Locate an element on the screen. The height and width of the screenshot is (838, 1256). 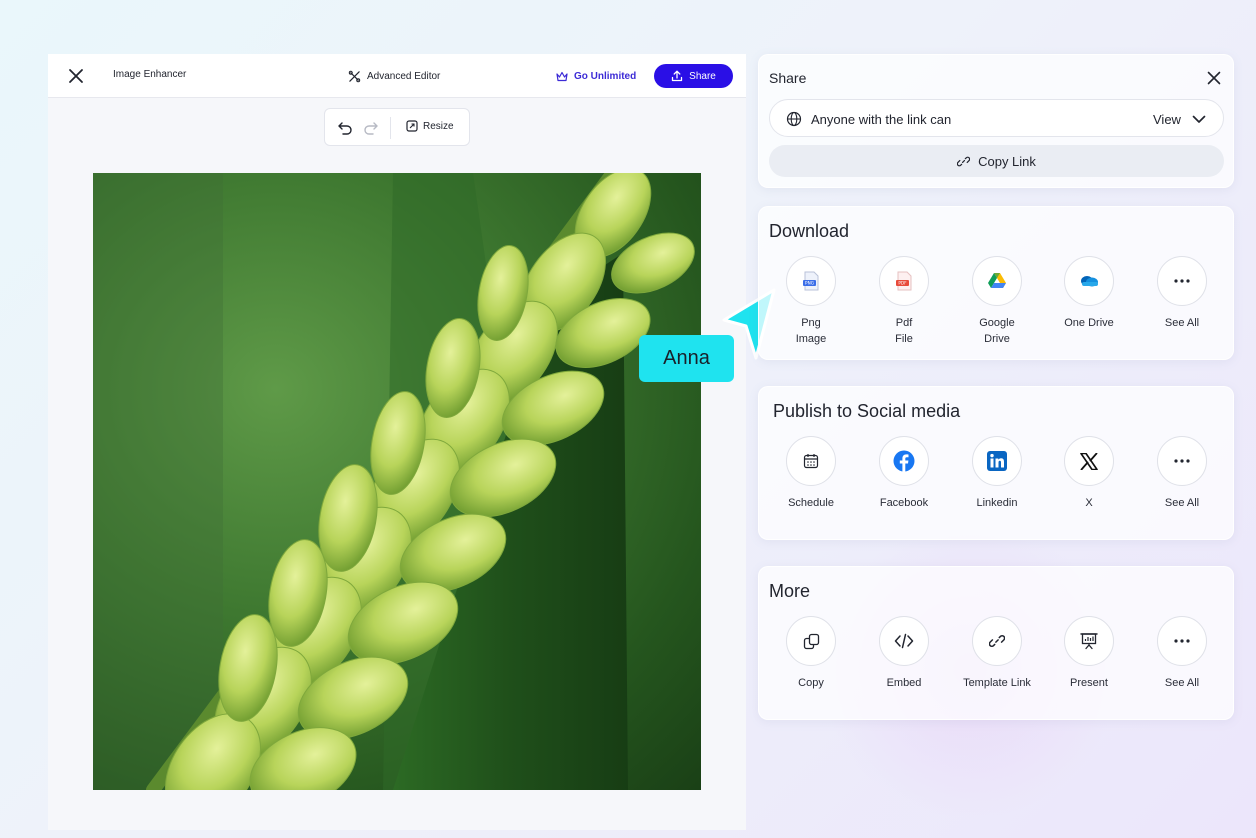
collaborator-name-tag: Anna is located at coordinates (686, 358).